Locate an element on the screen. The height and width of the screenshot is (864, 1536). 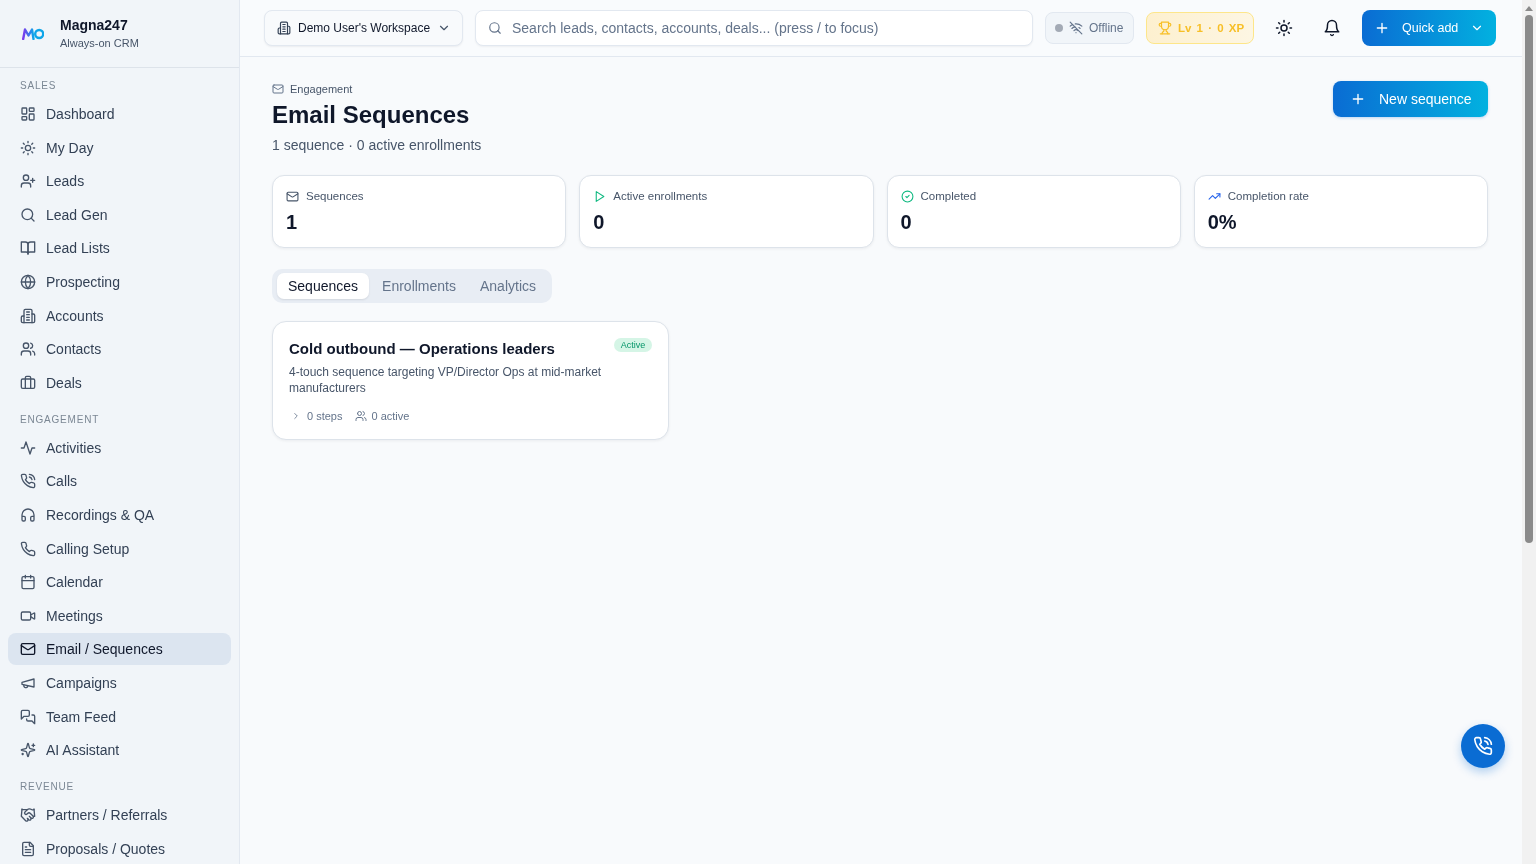
page-title: Email Sequences is located at coordinates (371, 115).